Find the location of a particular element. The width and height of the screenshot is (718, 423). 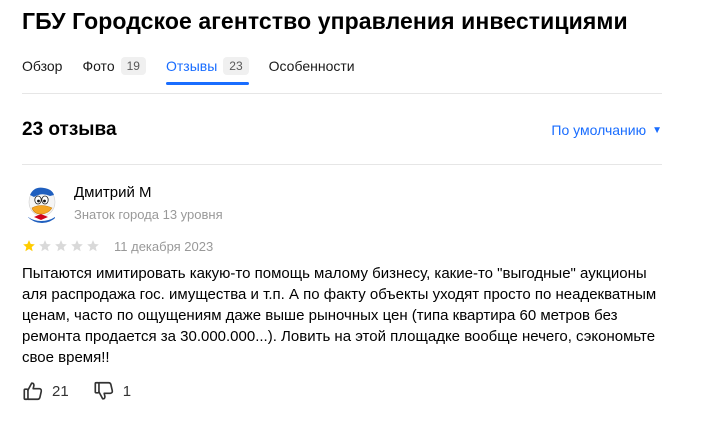

tab-label: Отзывы is located at coordinates (191, 66).